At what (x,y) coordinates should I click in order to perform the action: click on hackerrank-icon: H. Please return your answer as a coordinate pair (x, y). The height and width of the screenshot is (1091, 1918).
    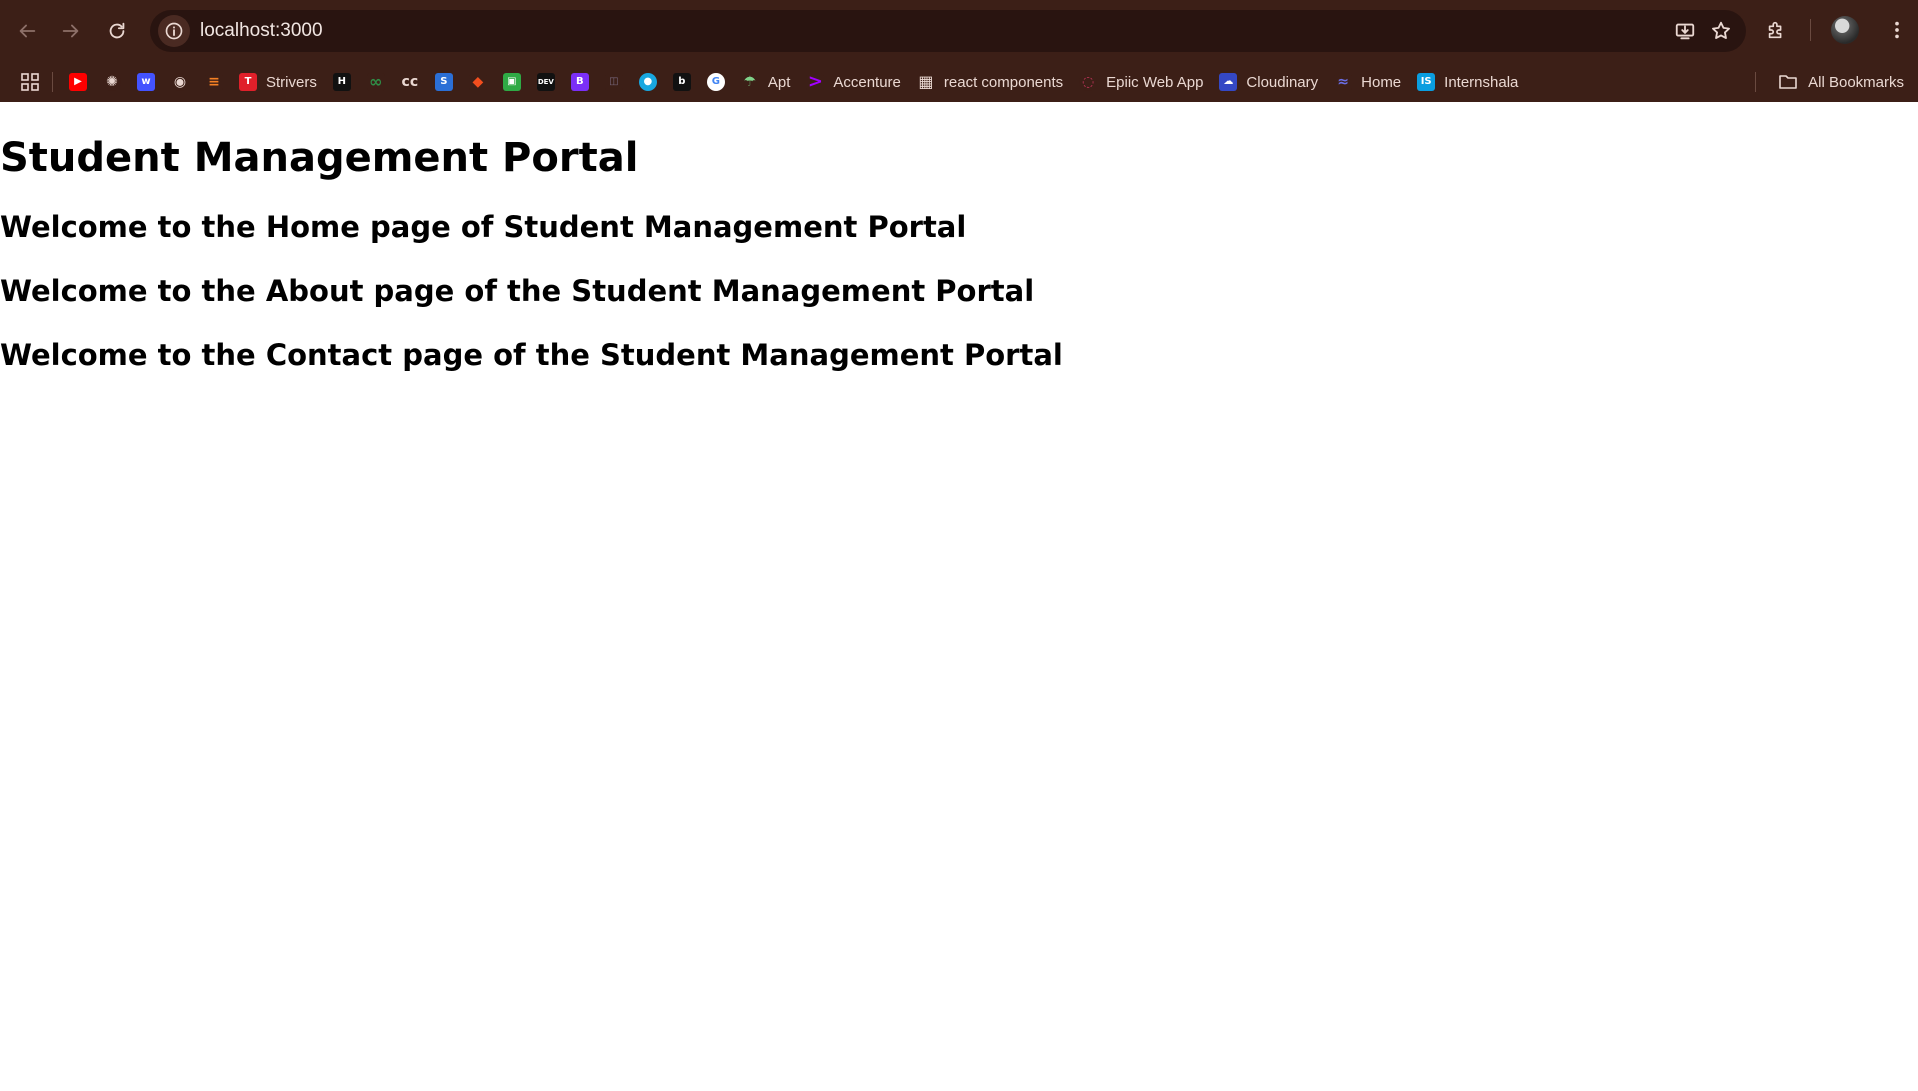
    Looking at the image, I should click on (341, 82).